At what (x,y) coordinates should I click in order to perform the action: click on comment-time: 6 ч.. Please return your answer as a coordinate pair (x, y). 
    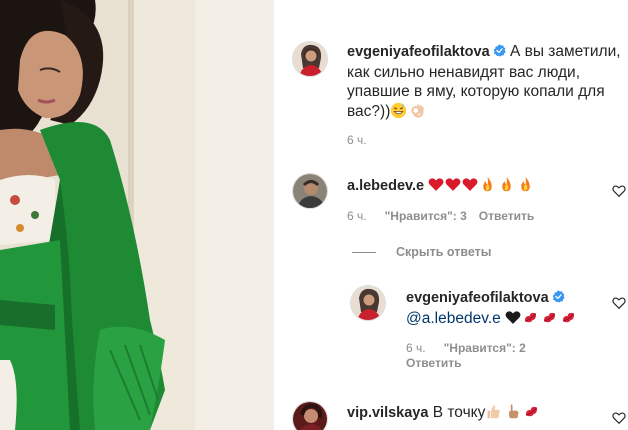
    Looking at the image, I should click on (357, 216).